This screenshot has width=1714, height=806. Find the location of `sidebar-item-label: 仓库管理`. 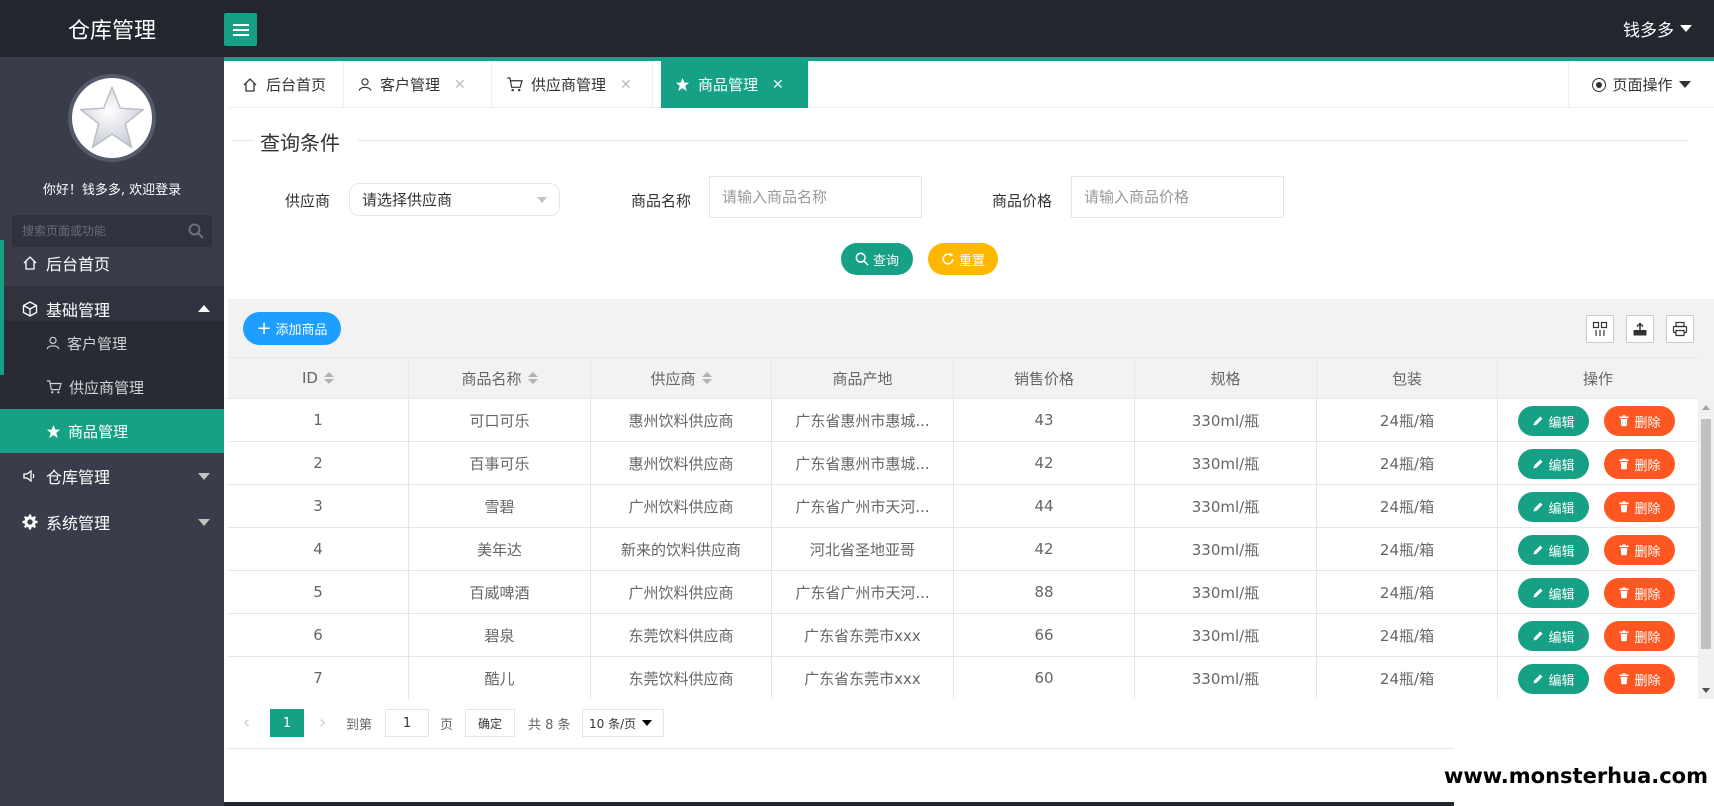

sidebar-item-label: 仓库管理 is located at coordinates (78, 477).